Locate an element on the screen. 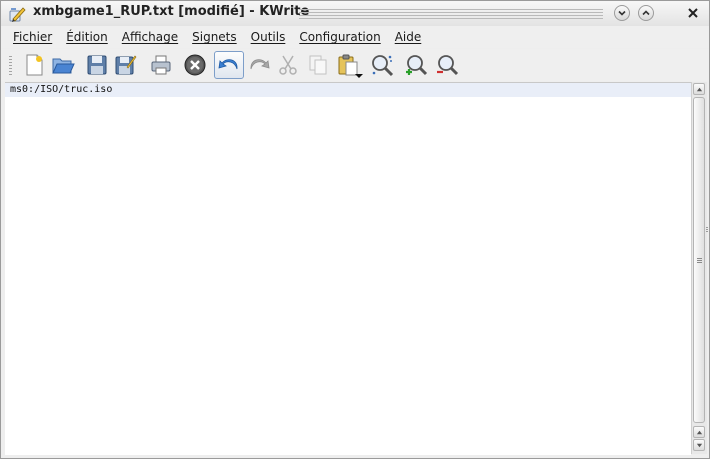 The height and width of the screenshot is (459, 710). scroll-down-button is located at coordinates (699, 445).